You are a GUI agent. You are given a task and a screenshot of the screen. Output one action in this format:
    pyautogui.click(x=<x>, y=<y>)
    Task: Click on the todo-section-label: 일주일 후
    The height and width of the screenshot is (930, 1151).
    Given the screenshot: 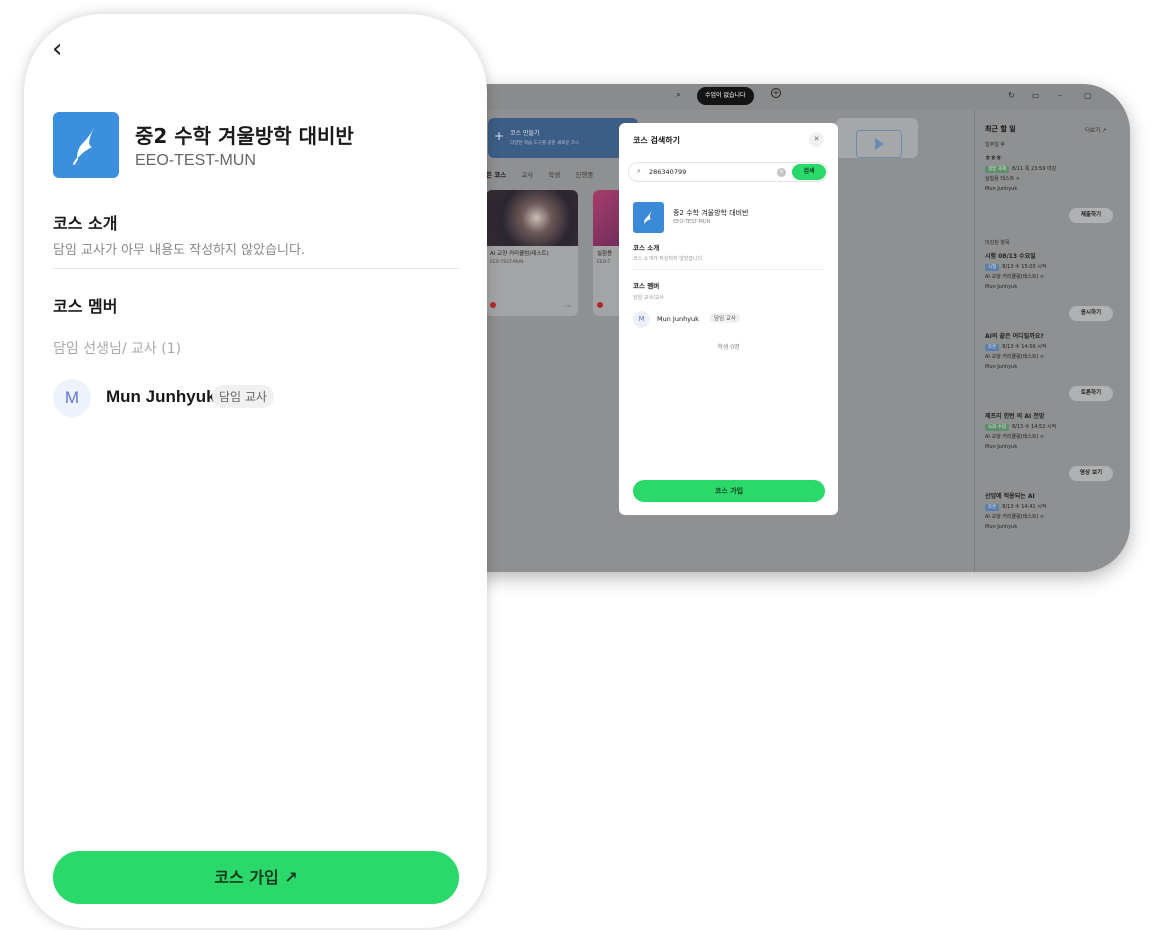 What is the action you would take?
    pyautogui.click(x=995, y=145)
    